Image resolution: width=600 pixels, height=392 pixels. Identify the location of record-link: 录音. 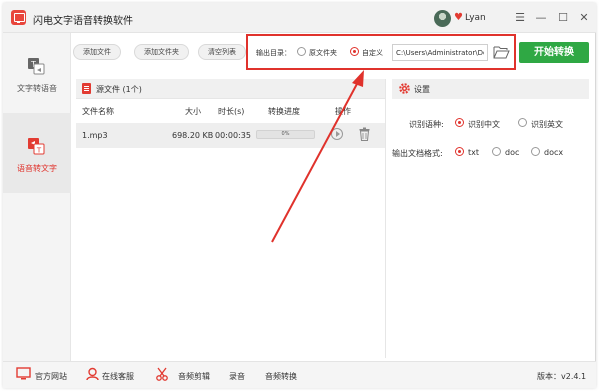
(237, 376).